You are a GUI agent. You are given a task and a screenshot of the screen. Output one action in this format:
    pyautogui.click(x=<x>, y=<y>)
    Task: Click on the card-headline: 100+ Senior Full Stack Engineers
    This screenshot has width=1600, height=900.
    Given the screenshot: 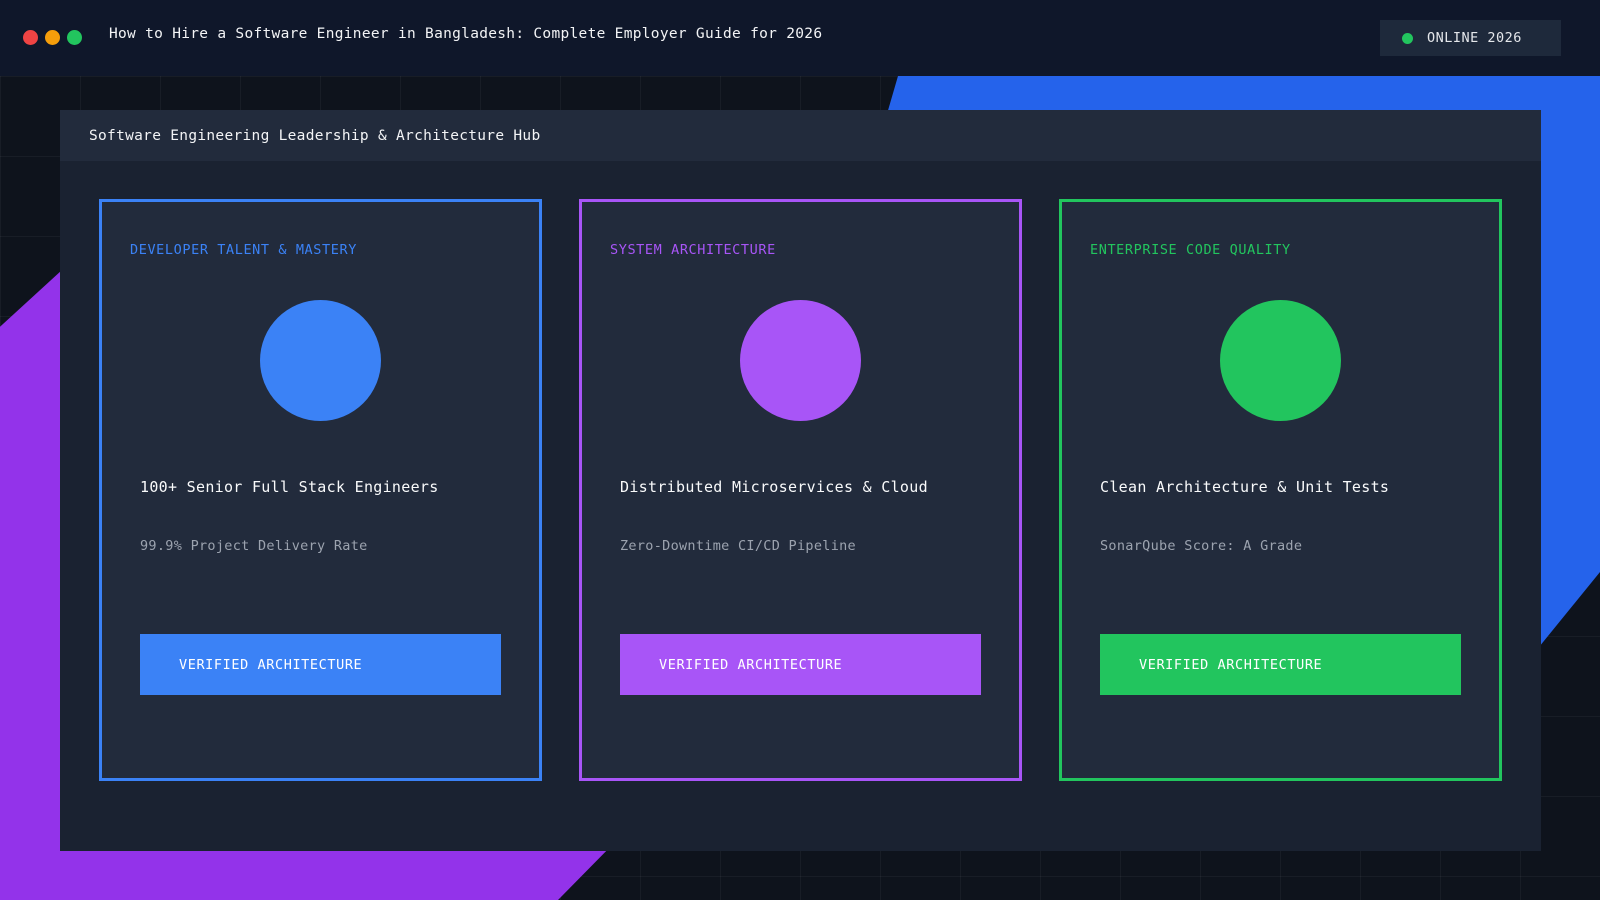 What is the action you would take?
    pyautogui.click(x=289, y=487)
    